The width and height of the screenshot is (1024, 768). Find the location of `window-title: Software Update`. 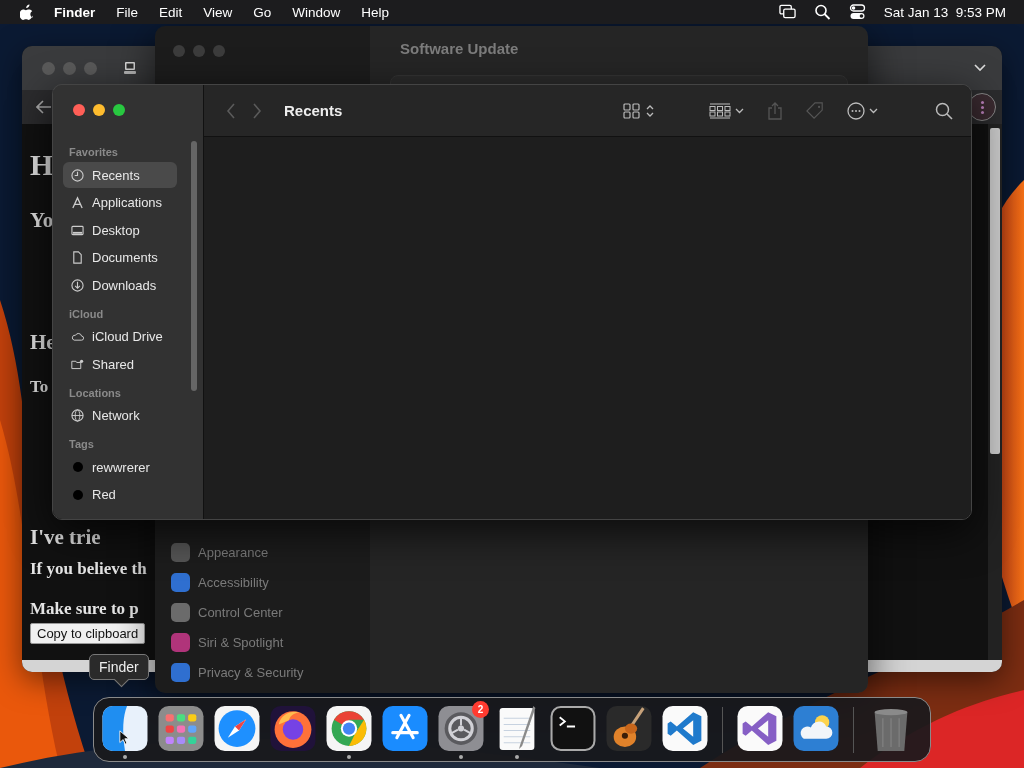

window-title: Software Update is located at coordinates (460, 48).